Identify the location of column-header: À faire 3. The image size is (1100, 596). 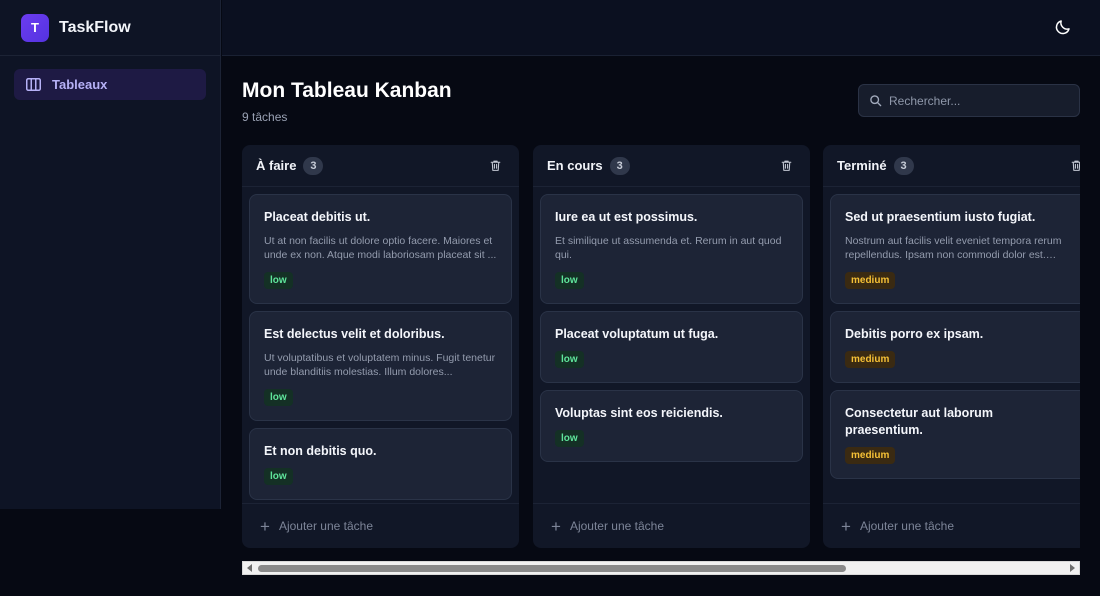
(380, 166).